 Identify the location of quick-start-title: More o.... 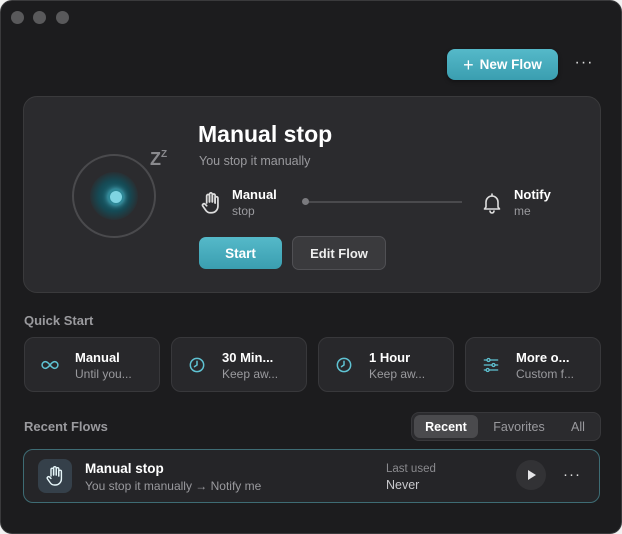
(543, 357).